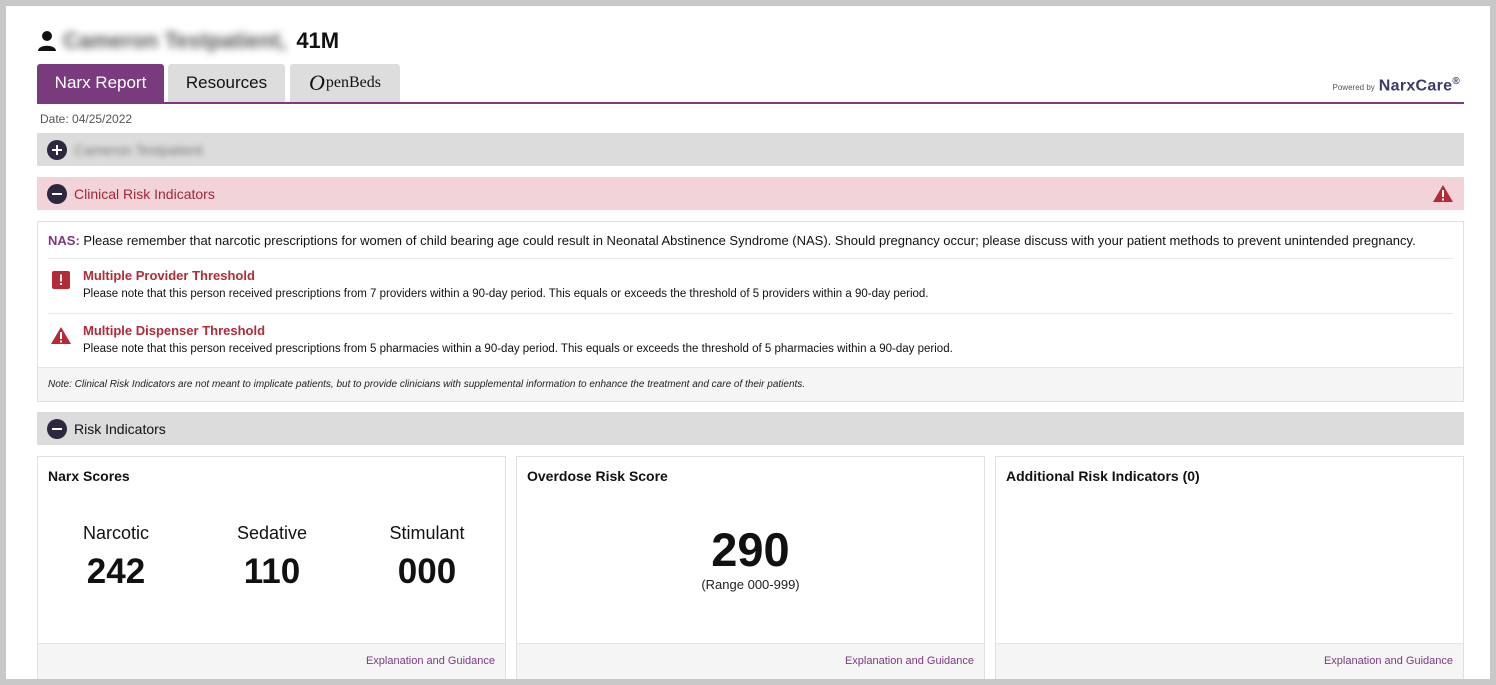 The image size is (1496, 685). What do you see at coordinates (427, 571) in the screenshot?
I see `score-value: 000` at bounding box center [427, 571].